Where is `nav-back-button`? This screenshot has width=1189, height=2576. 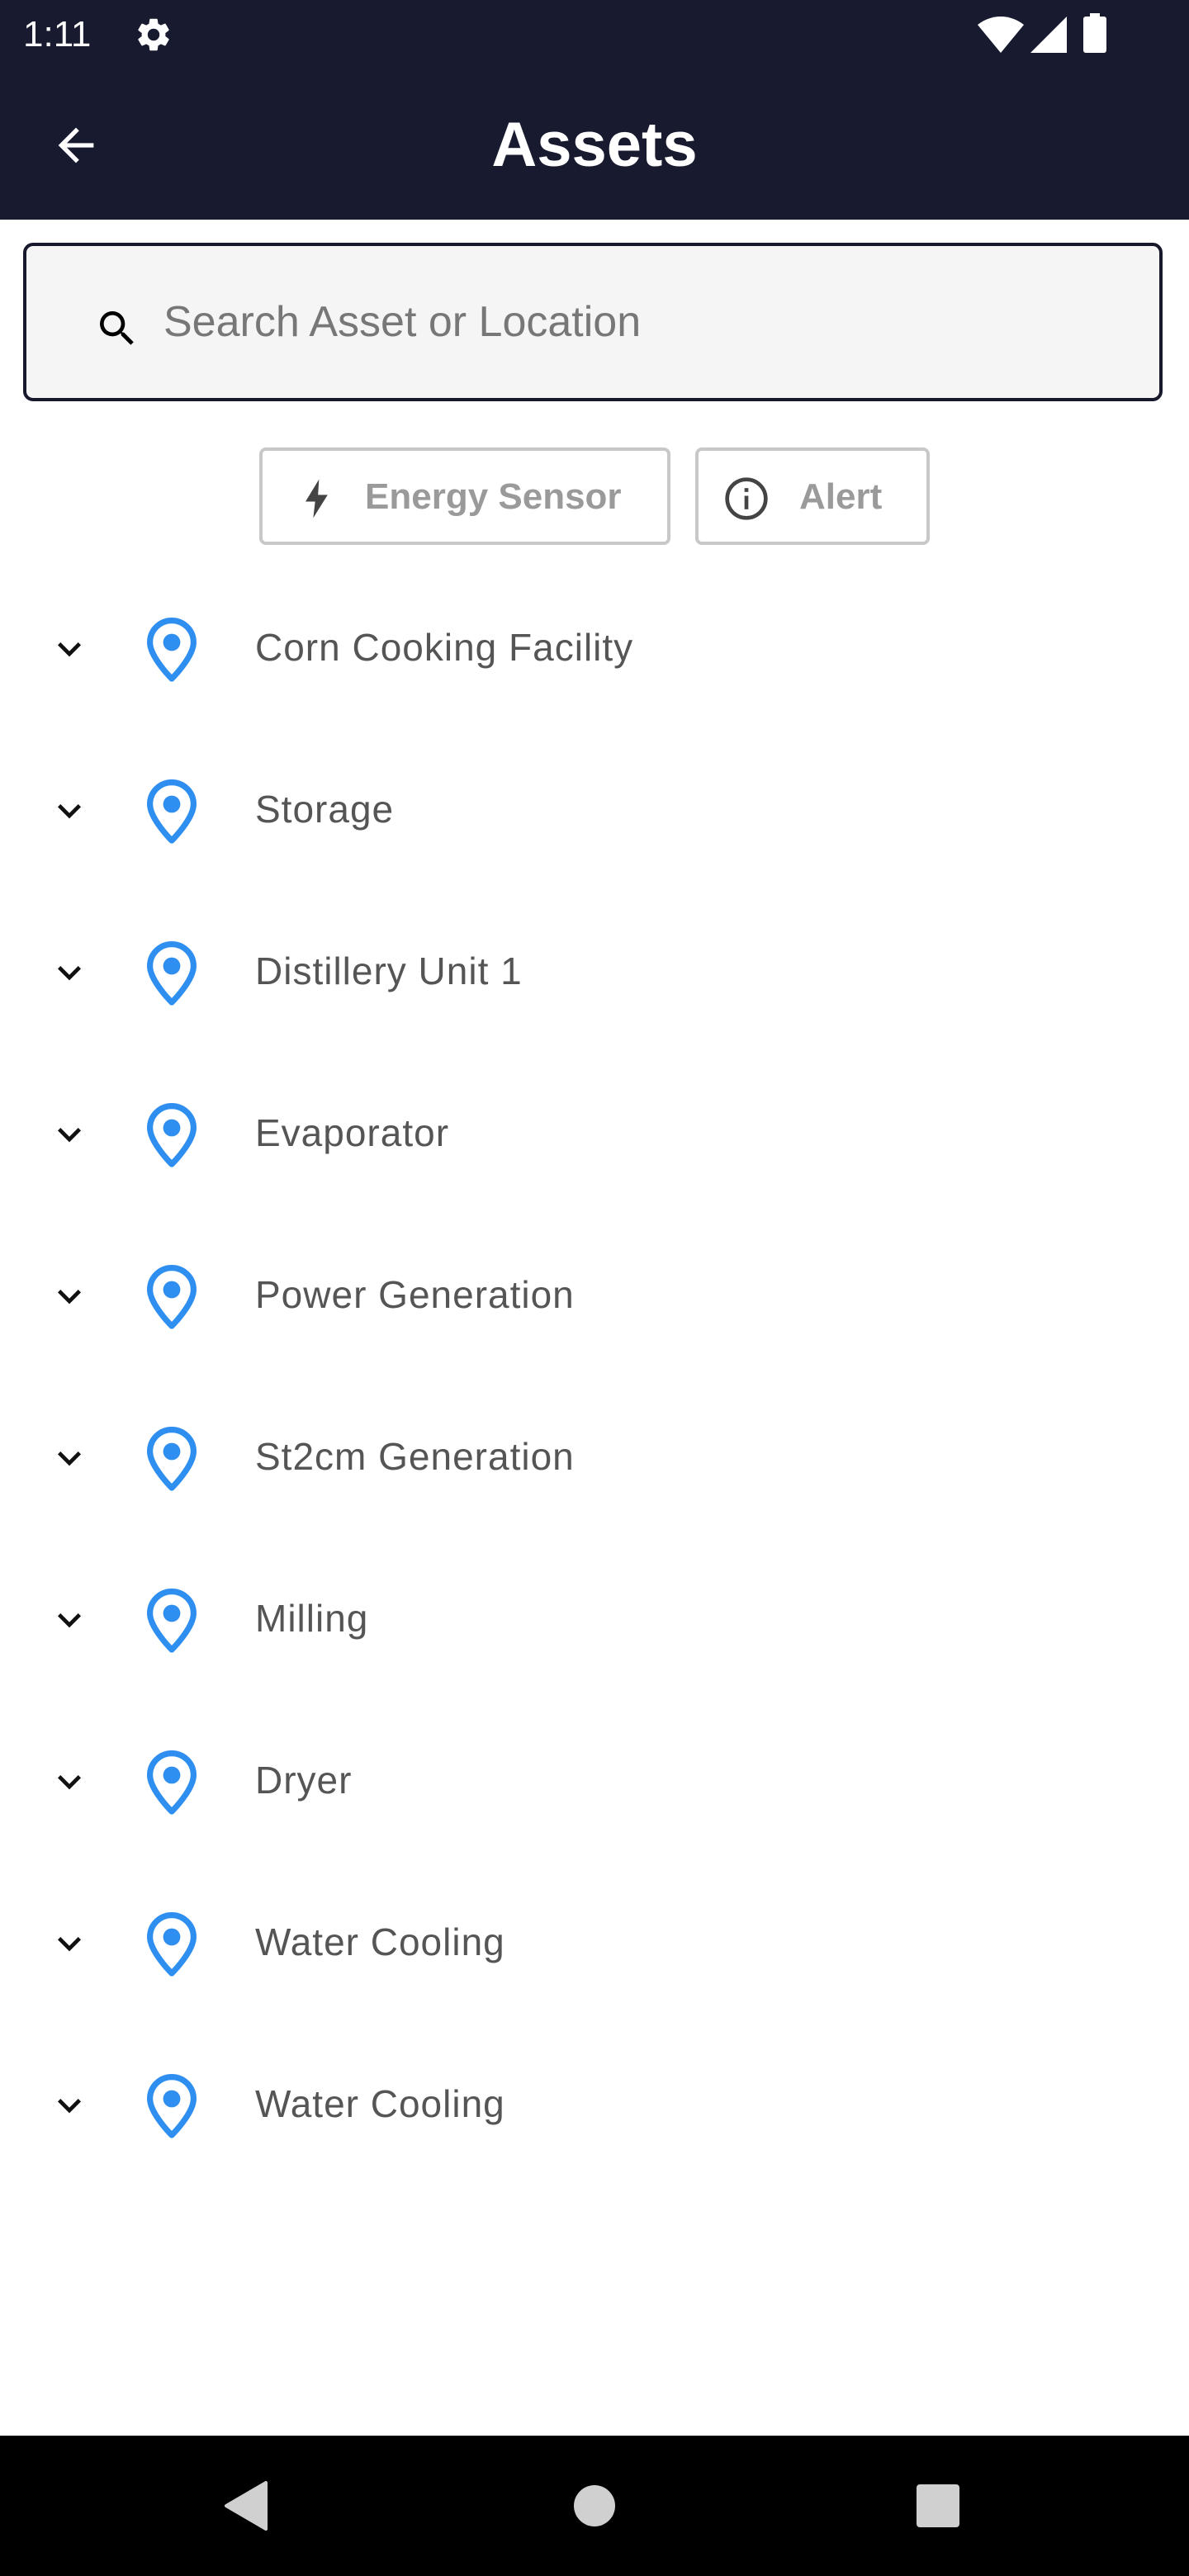
nav-back-button is located at coordinates (249, 2506).